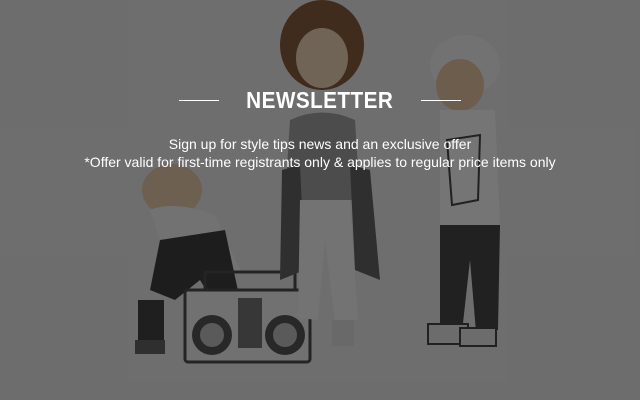 The width and height of the screenshot is (640, 400). I want to click on heading-rule-left, so click(199, 100).